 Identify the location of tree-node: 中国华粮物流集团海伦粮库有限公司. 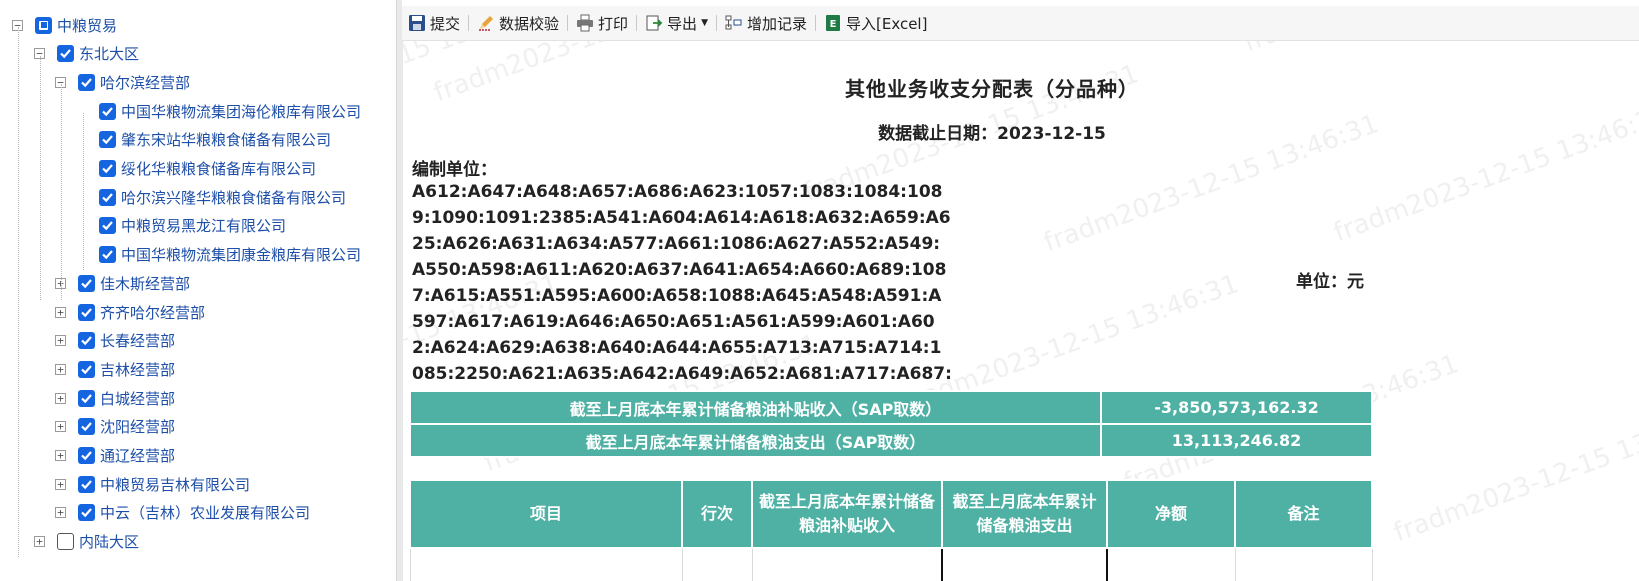
(230, 111).